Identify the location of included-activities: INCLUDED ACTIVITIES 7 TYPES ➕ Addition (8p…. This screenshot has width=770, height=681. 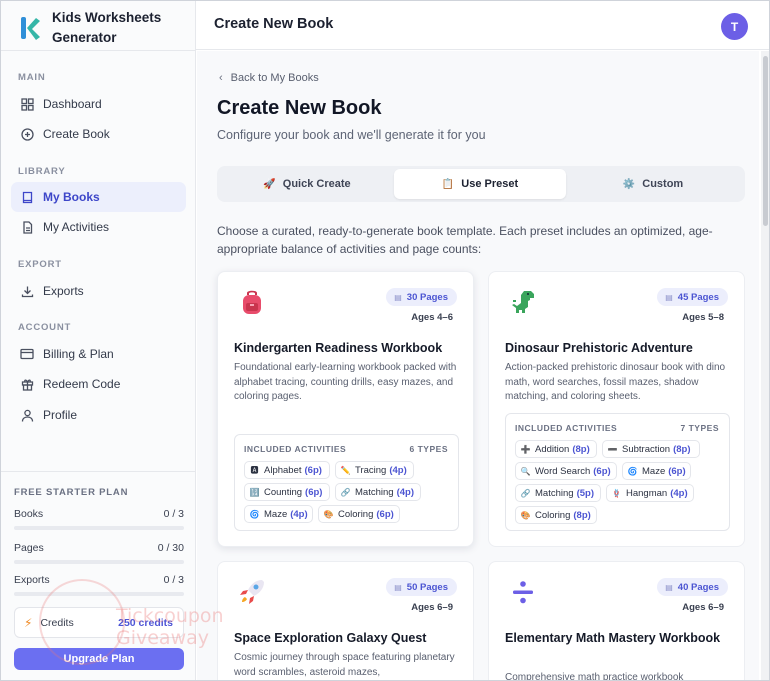
(617, 472).